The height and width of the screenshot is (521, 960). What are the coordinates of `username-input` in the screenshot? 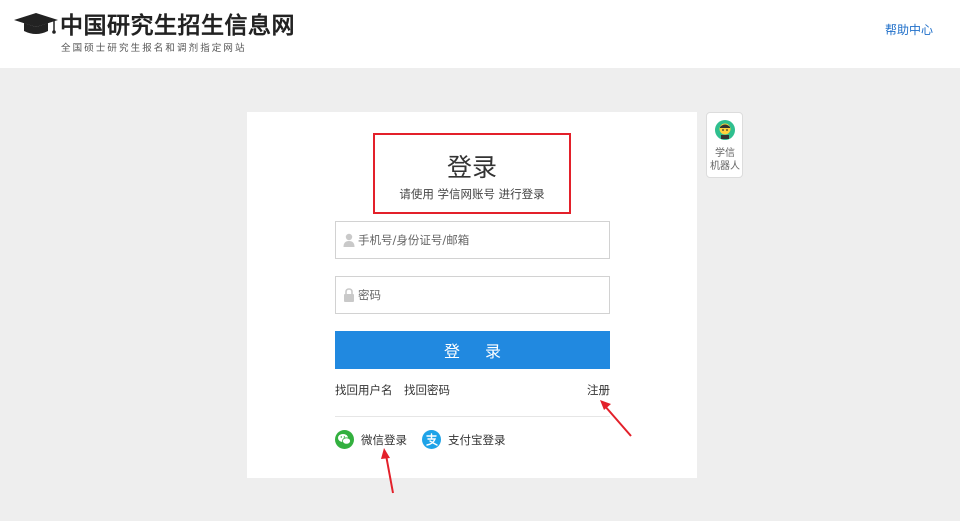 It's located at (480, 240).